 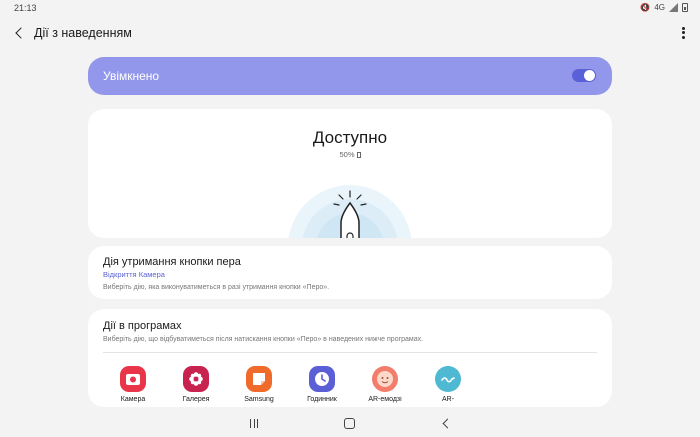 What do you see at coordinates (350, 352) in the screenshot?
I see `divider` at bounding box center [350, 352].